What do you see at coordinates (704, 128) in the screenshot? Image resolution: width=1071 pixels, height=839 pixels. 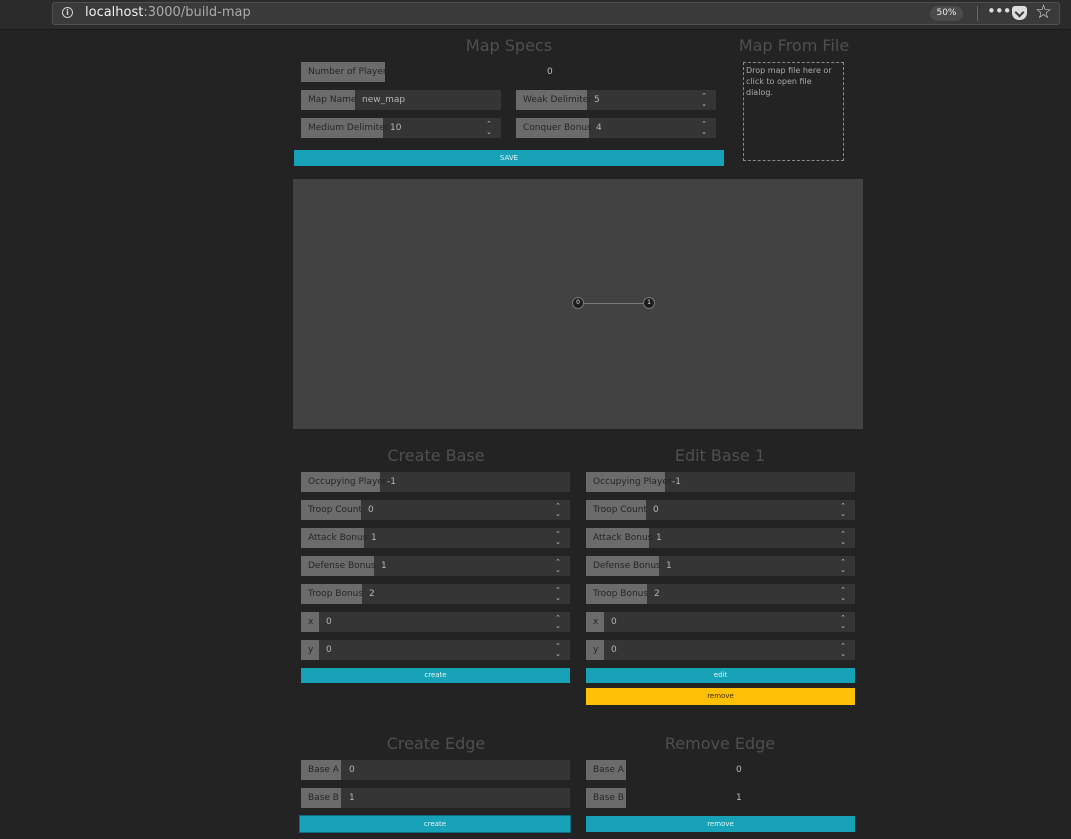 I see `conquer-bonus-stepper: ⌃ ⌄` at bounding box center [704, 128].